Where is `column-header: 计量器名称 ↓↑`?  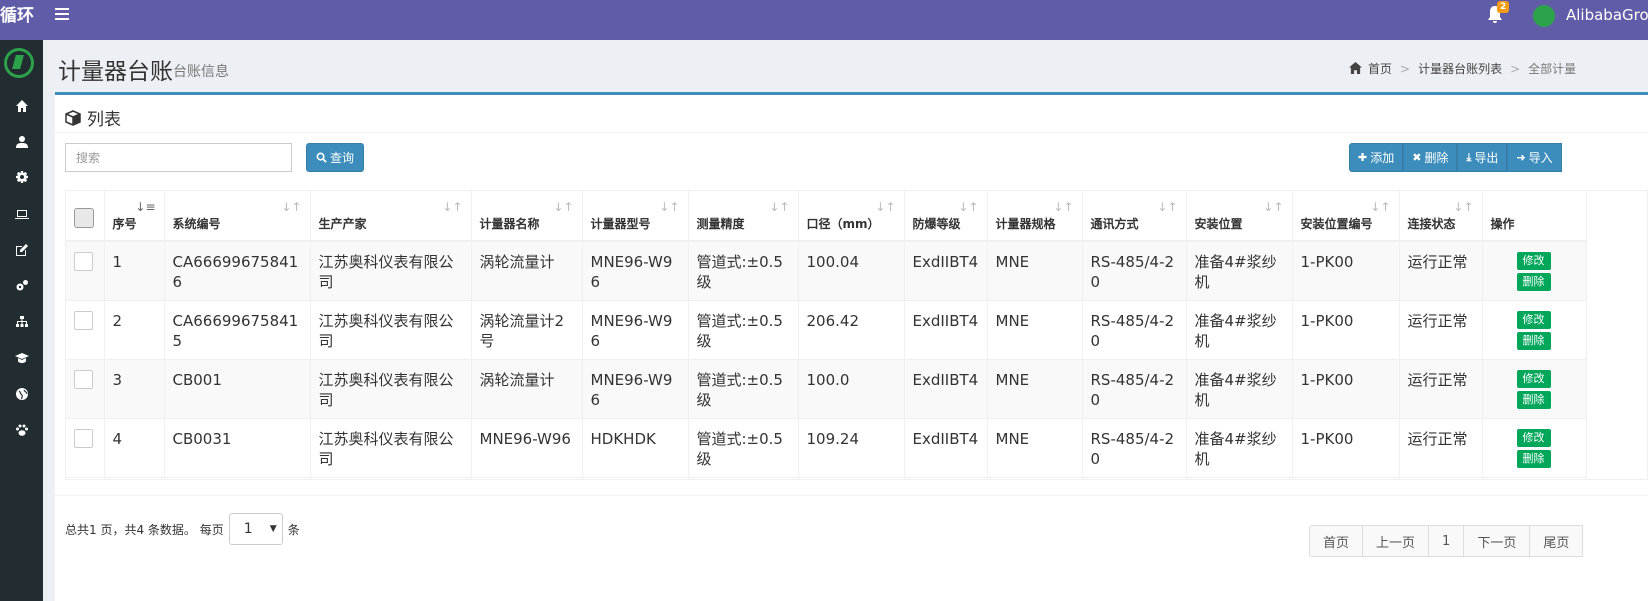 column-header: 计量器名称 ↓↑ is located at coordinates (527, 216).